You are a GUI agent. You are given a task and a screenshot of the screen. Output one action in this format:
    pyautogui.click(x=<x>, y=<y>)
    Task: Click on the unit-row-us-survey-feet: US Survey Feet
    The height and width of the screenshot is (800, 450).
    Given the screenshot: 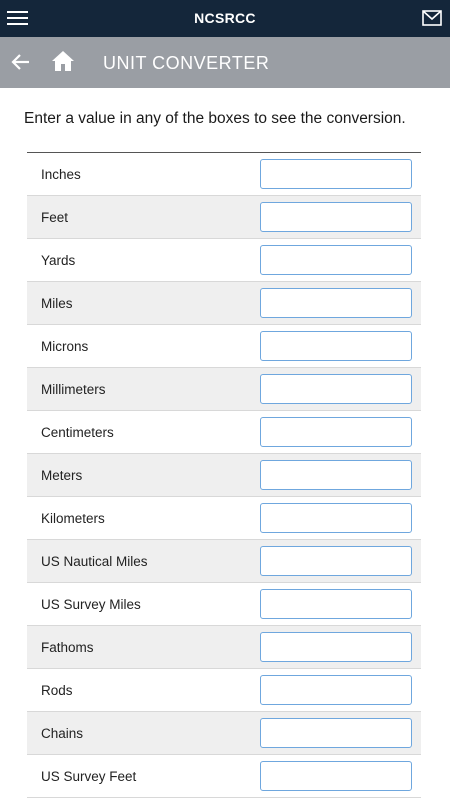 What is the action you would take?
    pyautogui.click(x=224, y=776)
    